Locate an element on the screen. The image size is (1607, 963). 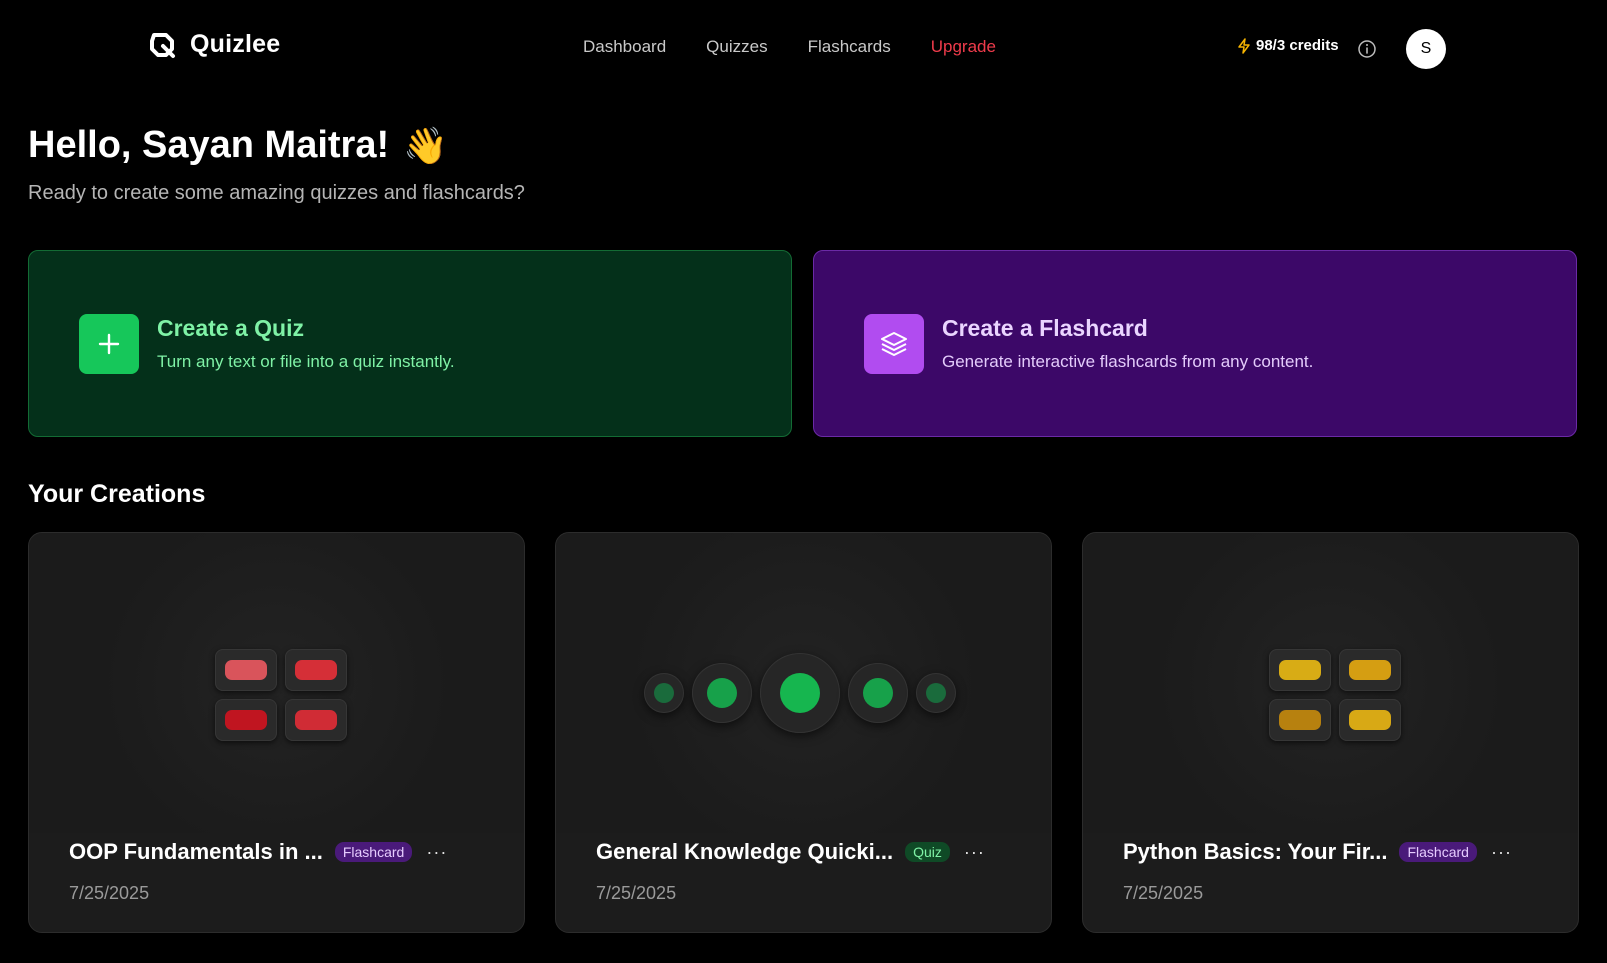
section-title-creations: Your Creations is located at coordinates (117, 494).